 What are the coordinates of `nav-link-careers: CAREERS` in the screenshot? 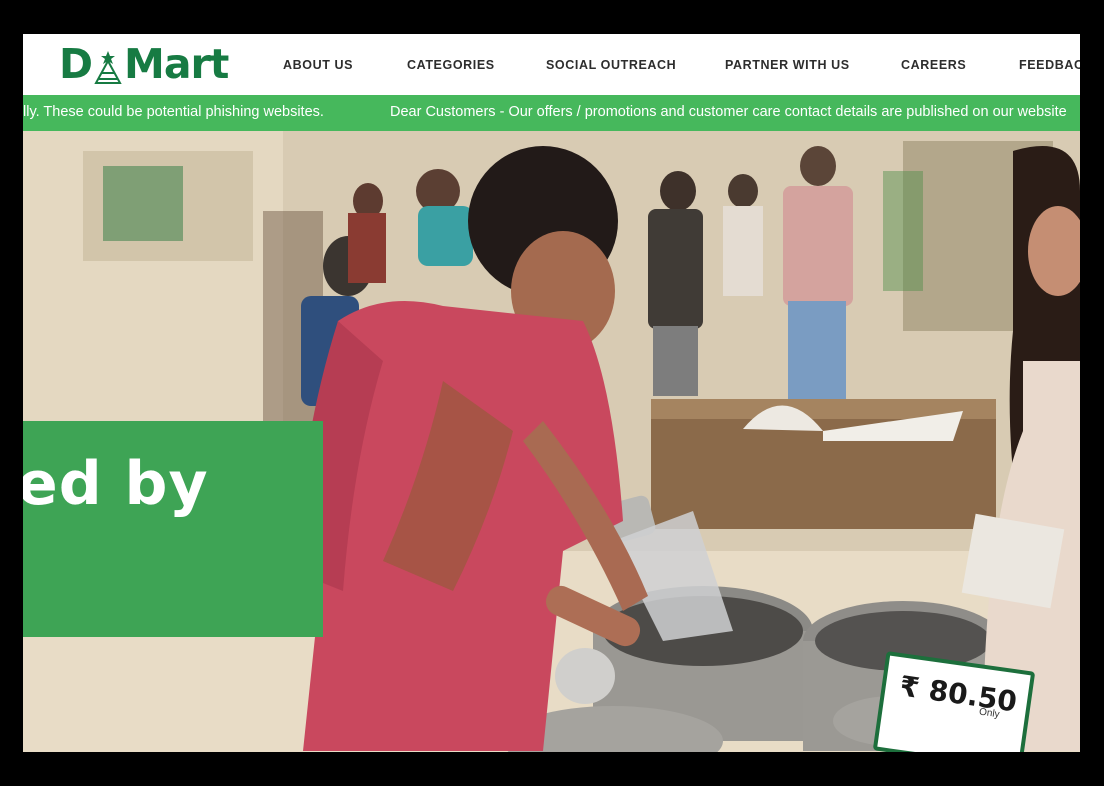 It's located at (933, 65).